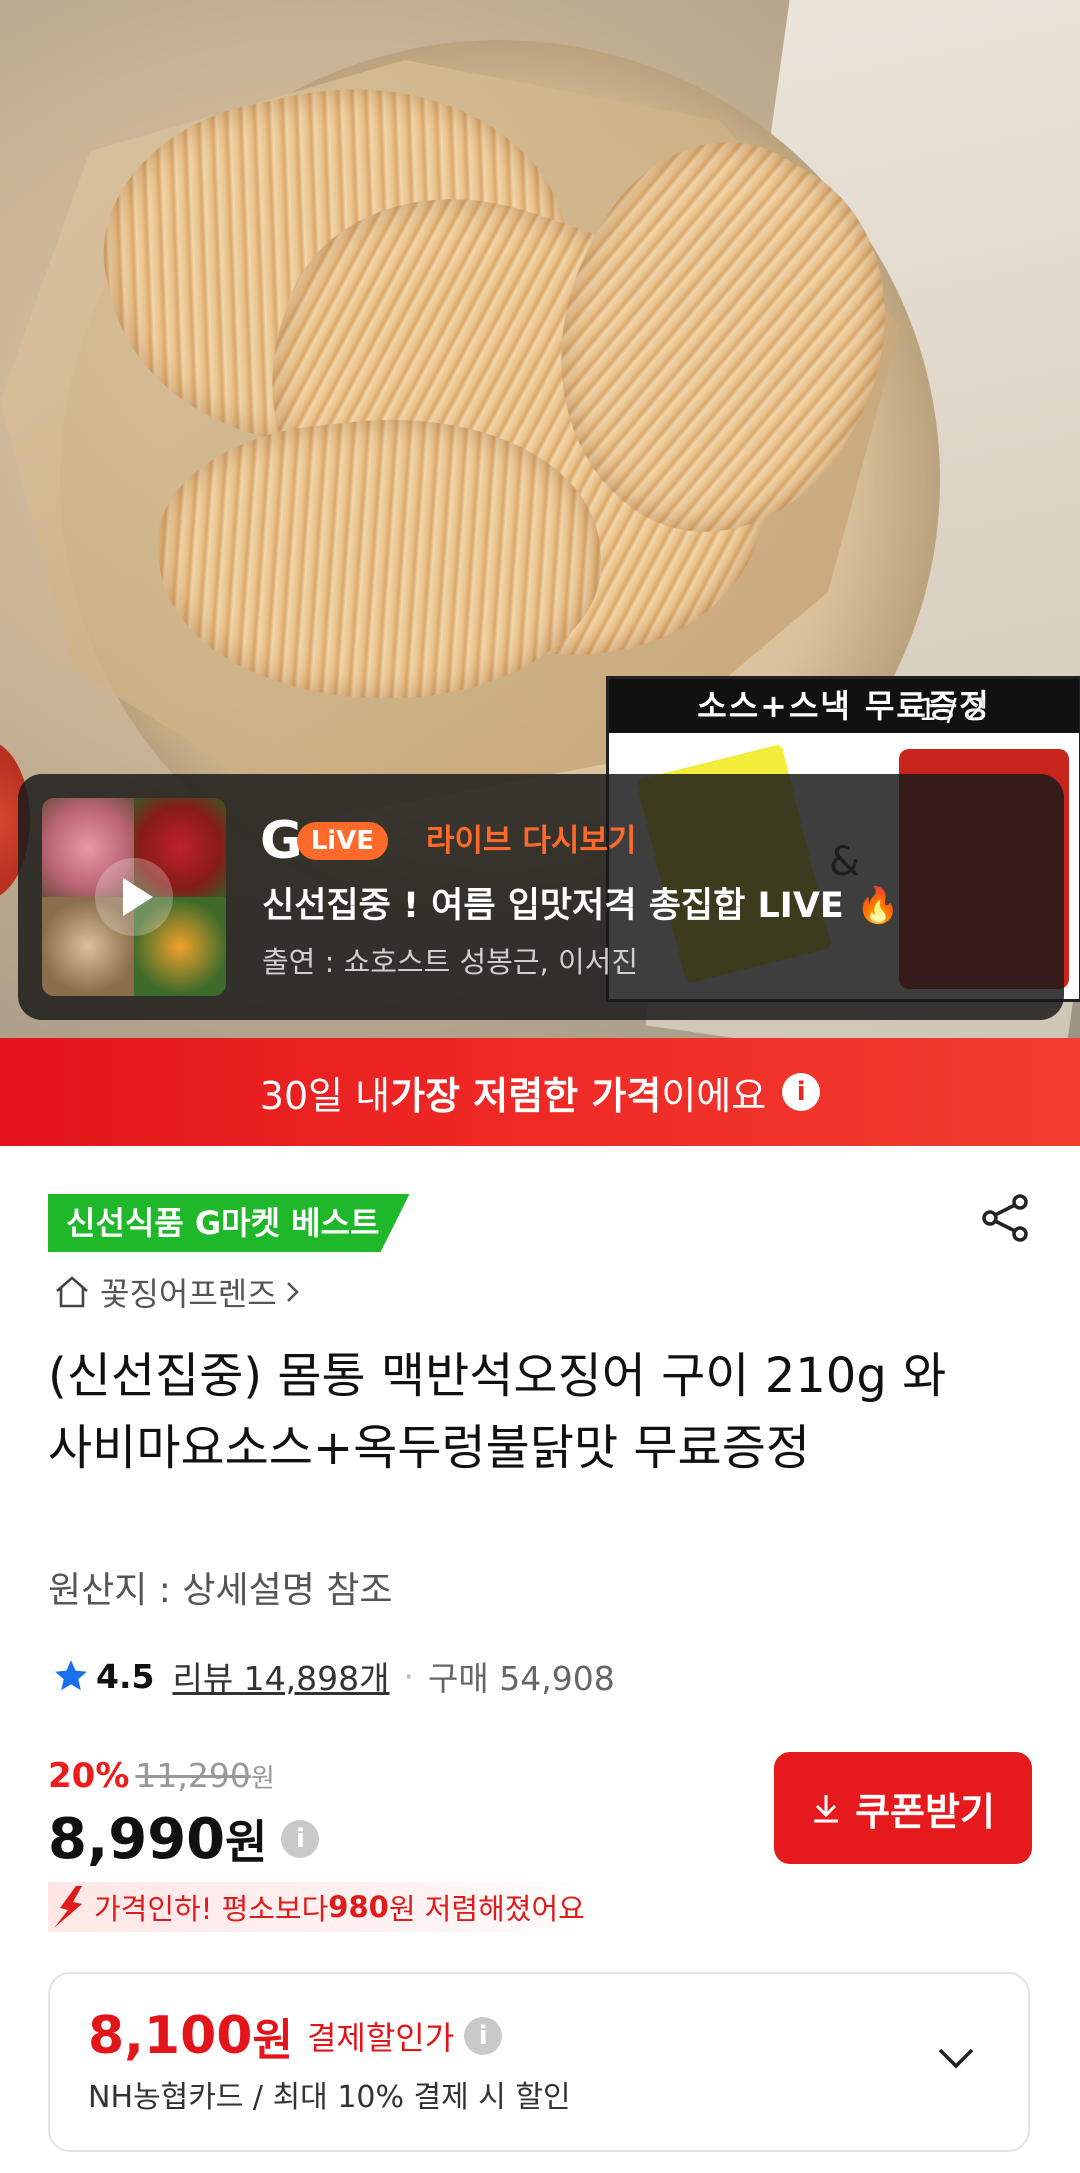 Image resolution: width=1080 pixels, height=2173 pixels. What do you see at coordinates (262, 1779) in the screenshot?
I see `original-price-unit: 원` at bounding box center [262, 1779].